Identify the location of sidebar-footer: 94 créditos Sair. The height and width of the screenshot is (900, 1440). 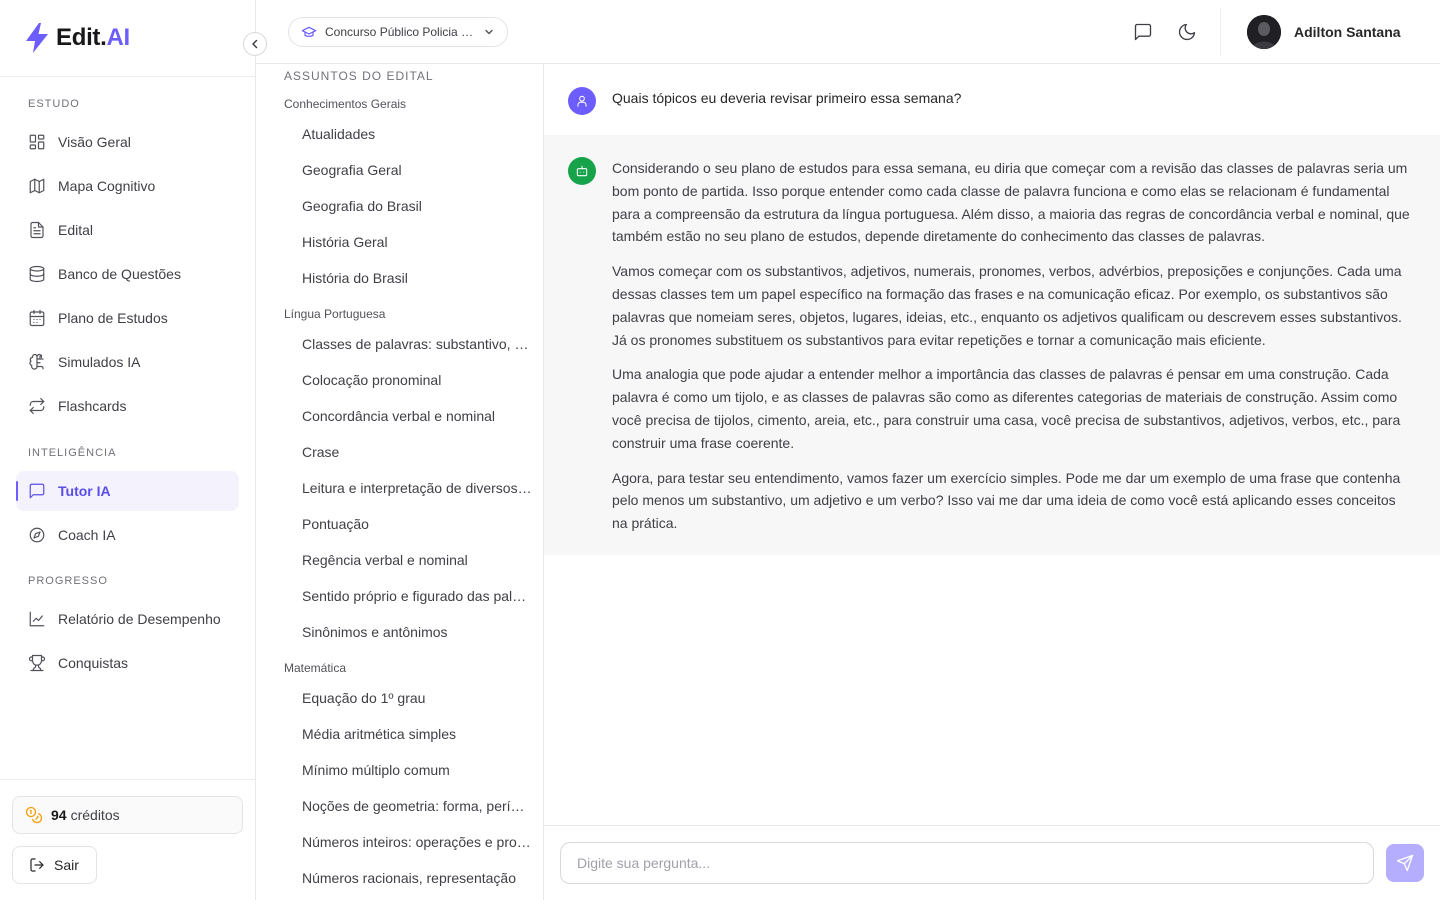
(127, 839).